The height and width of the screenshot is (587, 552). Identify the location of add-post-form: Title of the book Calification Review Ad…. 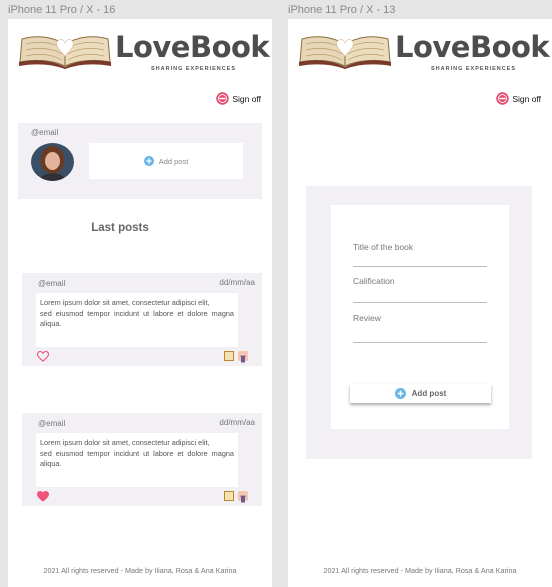
(420, 317).